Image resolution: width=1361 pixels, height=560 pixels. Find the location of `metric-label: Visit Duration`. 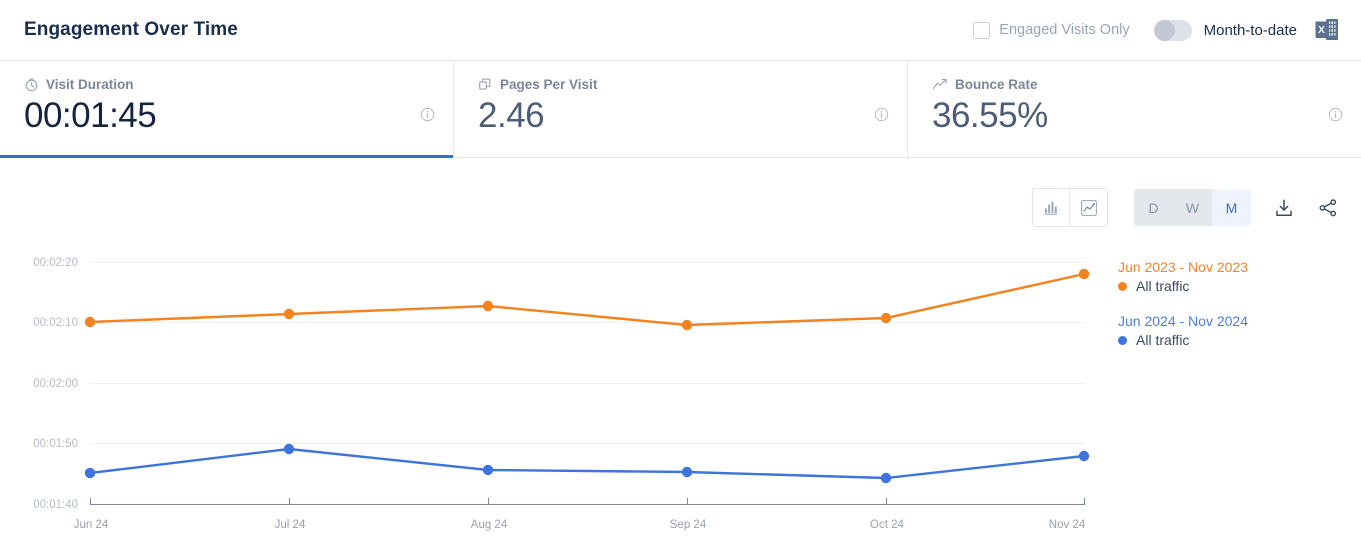

metric-label: Visit Duration is located at coordinates (90, 84).